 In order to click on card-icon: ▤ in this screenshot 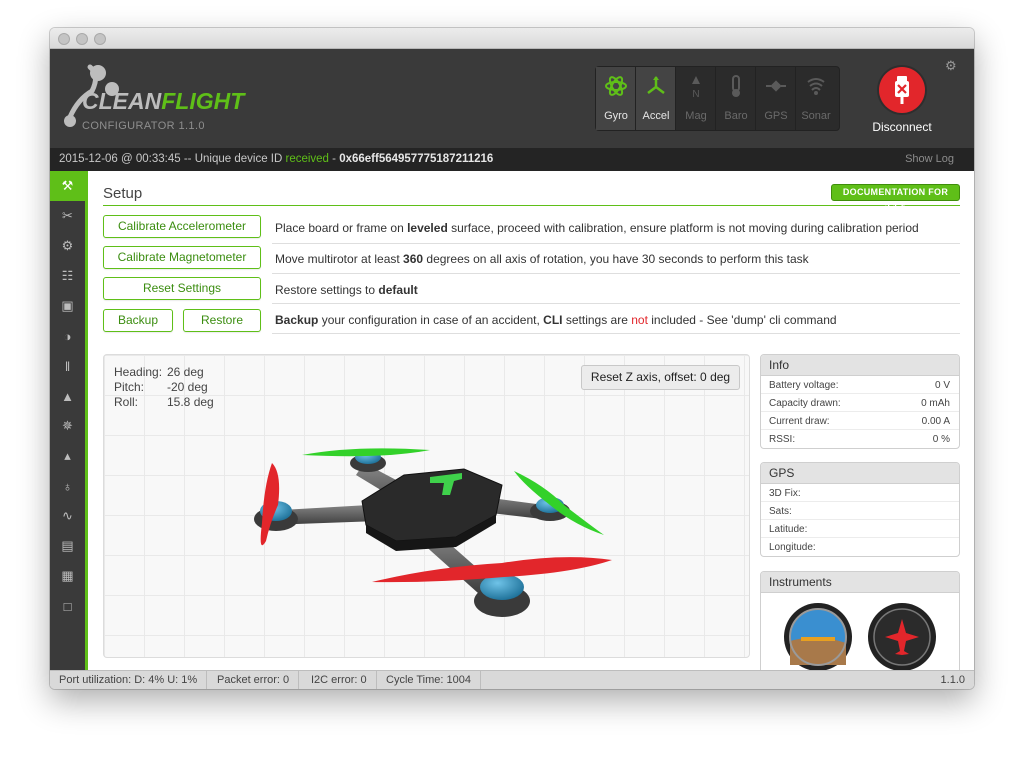, I will do `click(67, 545)`.